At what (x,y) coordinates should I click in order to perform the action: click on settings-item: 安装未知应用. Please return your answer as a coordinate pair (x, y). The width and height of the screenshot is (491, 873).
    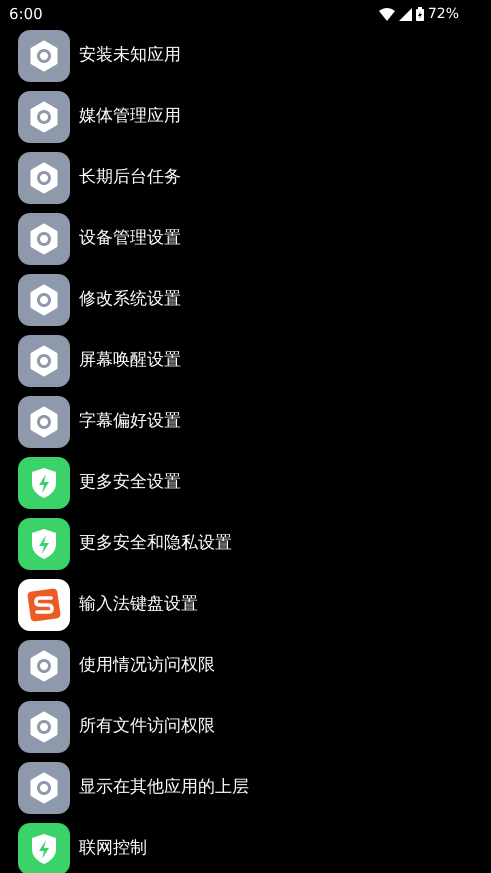
    Looking at the image, I should click on (254, 56).